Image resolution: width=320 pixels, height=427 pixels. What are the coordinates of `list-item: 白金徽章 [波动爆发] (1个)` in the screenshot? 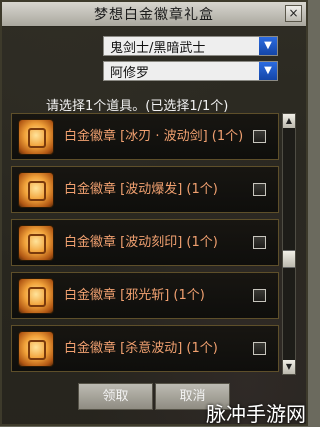 It's located at (145, 189).